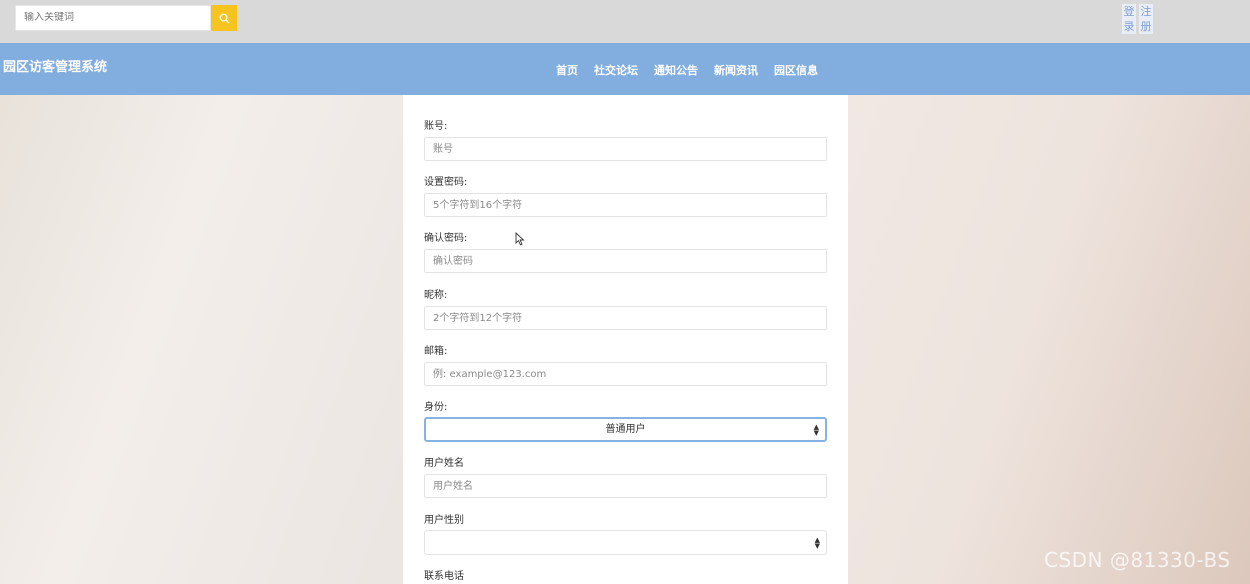 The height and width of the screenshot is (584, 1250). Describe the element at coordinates (625, 318) in the screenshot. I see `nickname-input` at that location.